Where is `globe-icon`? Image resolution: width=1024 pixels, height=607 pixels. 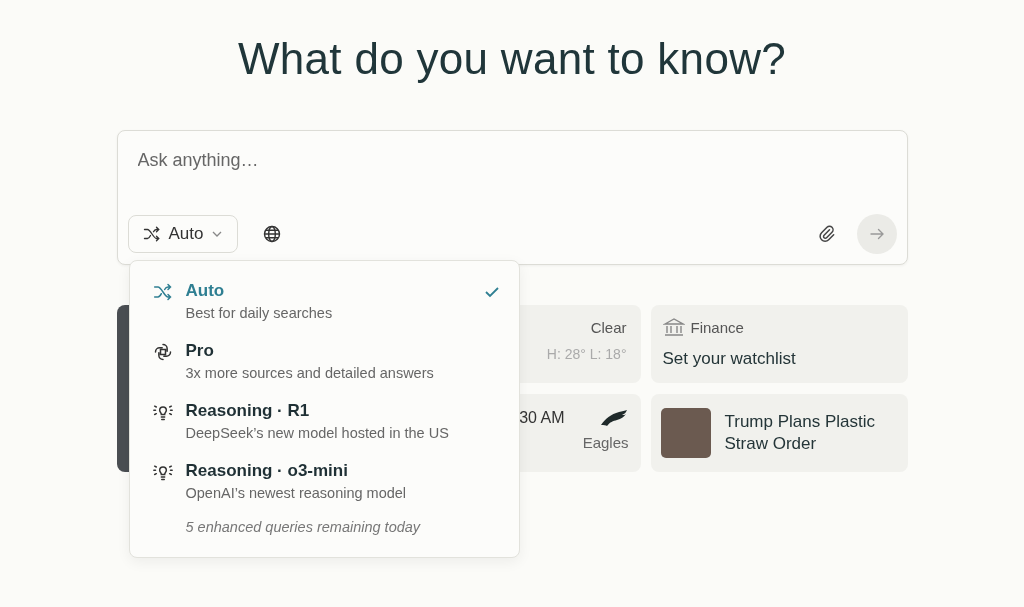 globe-icon is located at coordinates (272, 234).